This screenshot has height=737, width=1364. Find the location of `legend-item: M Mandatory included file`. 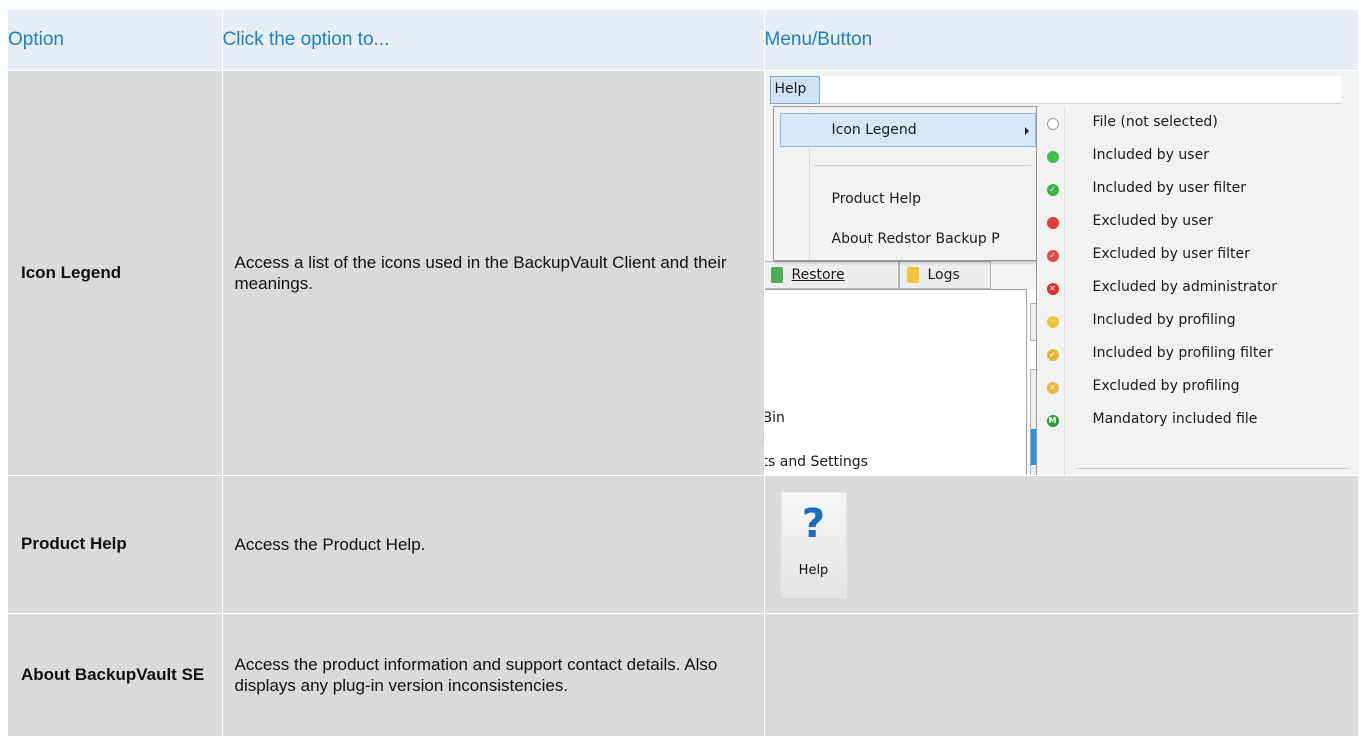

legend-item: M Mandatory included file is located at coordinates (1196, 420).